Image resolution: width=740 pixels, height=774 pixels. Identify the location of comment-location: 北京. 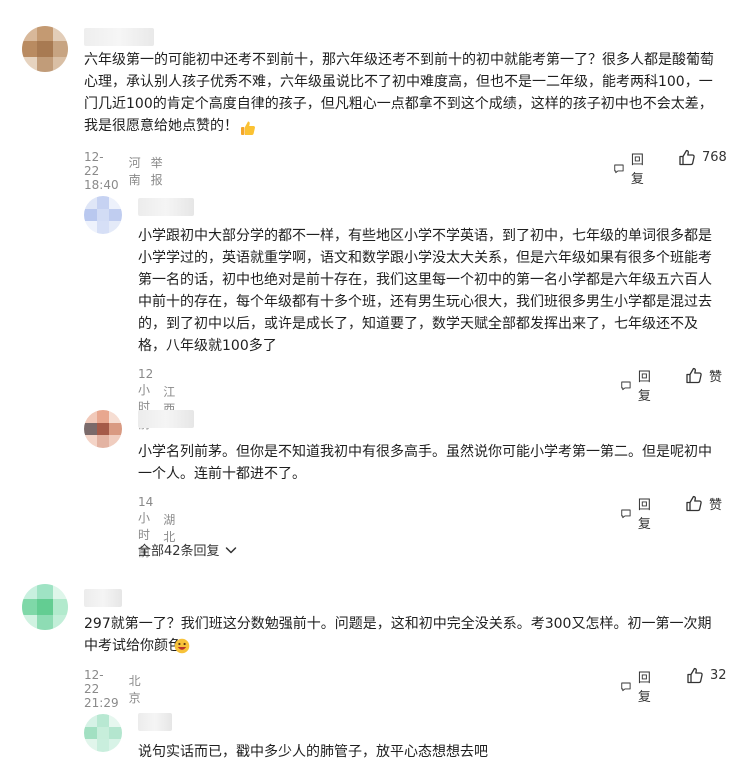
(134, 689).